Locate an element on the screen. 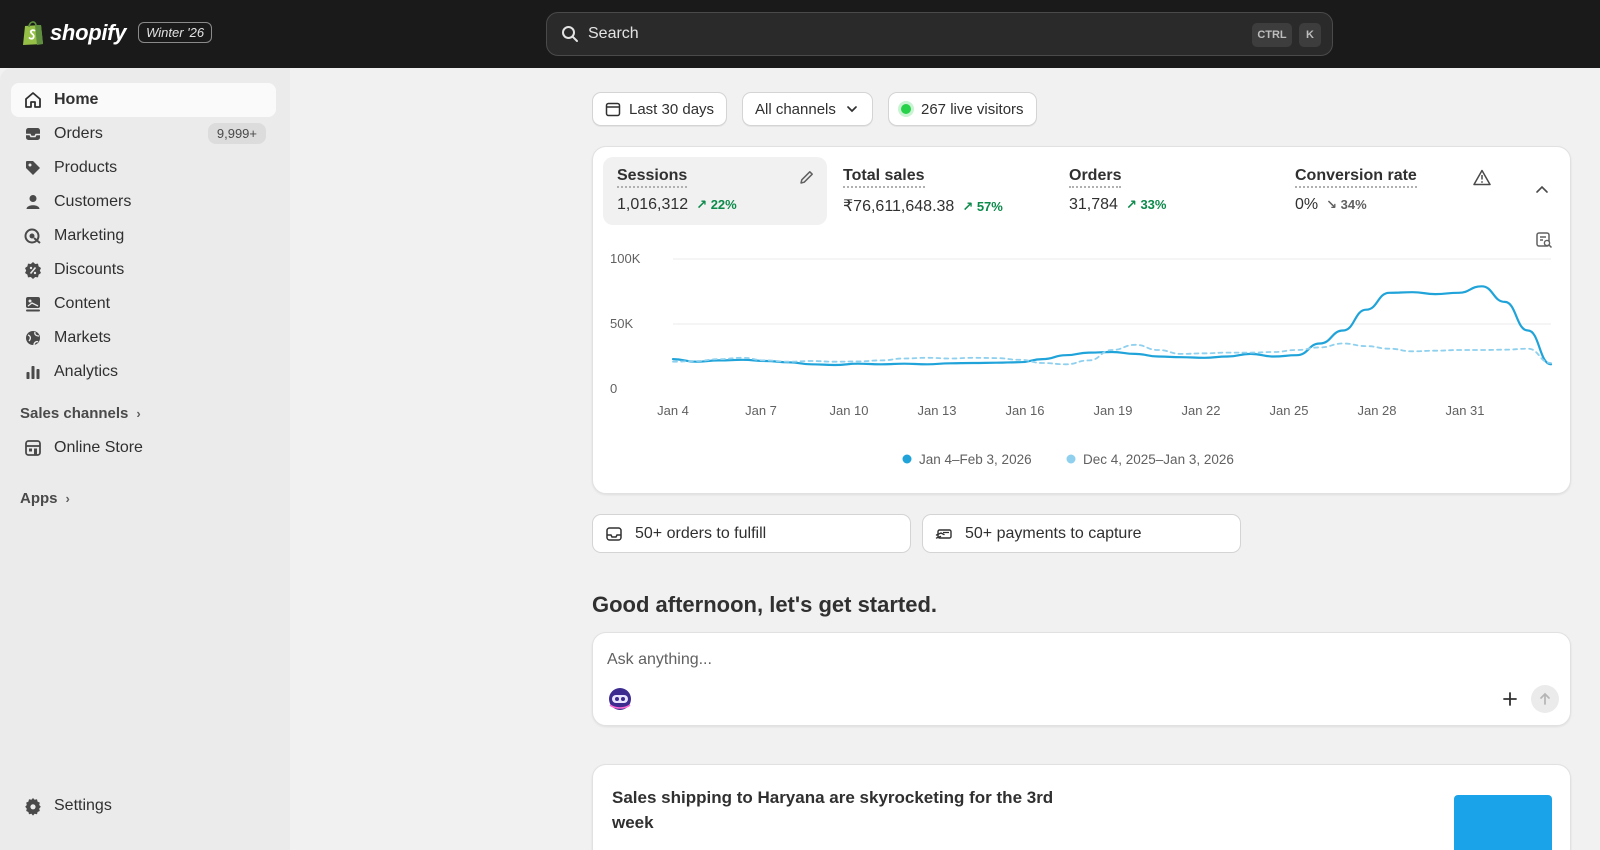  legend-label: Jan 4–Feb 3, 2026 is located at coordinates (975, 459).